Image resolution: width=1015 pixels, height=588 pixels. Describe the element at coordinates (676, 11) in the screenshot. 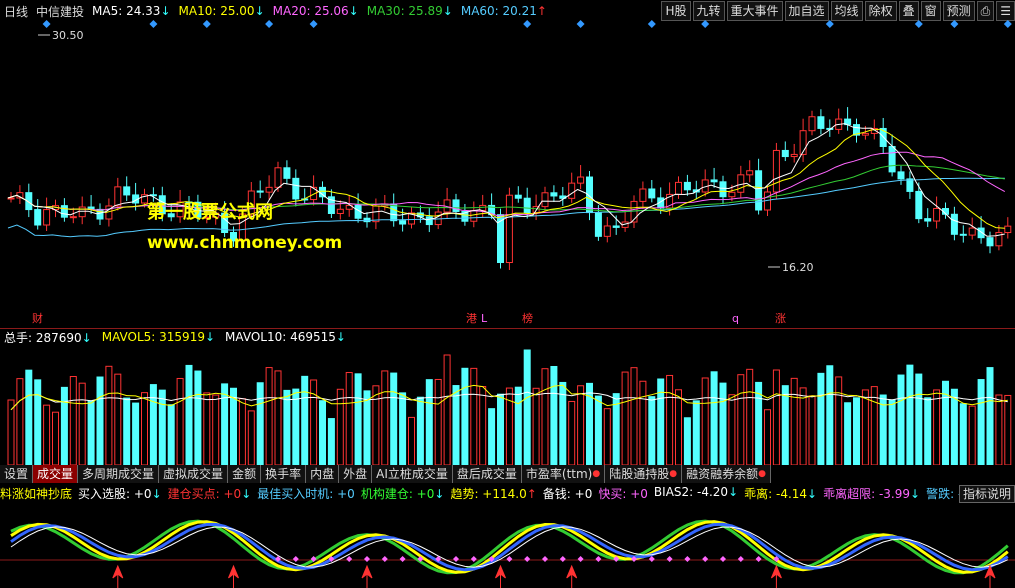

I see `toolbar-button: H股` at that location.